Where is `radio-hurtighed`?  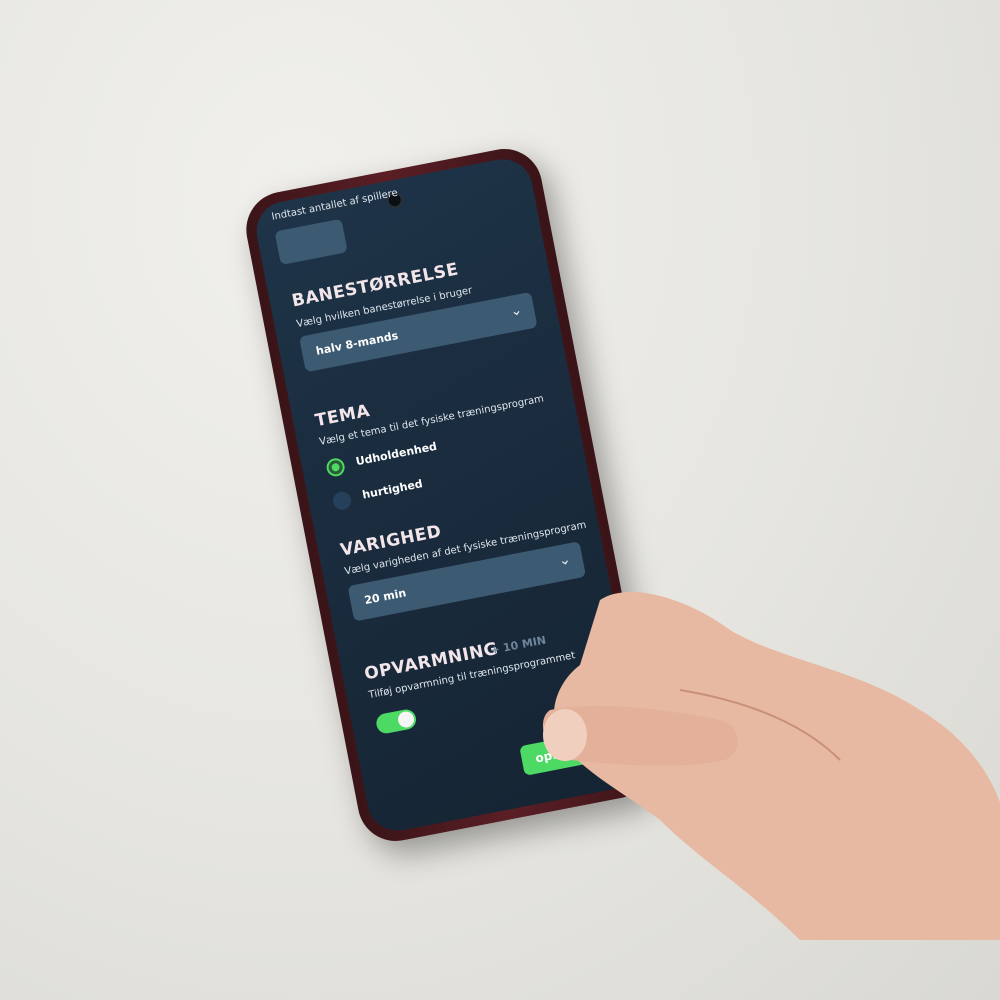 radio-hurtighed is located at coordinates (342, 501).